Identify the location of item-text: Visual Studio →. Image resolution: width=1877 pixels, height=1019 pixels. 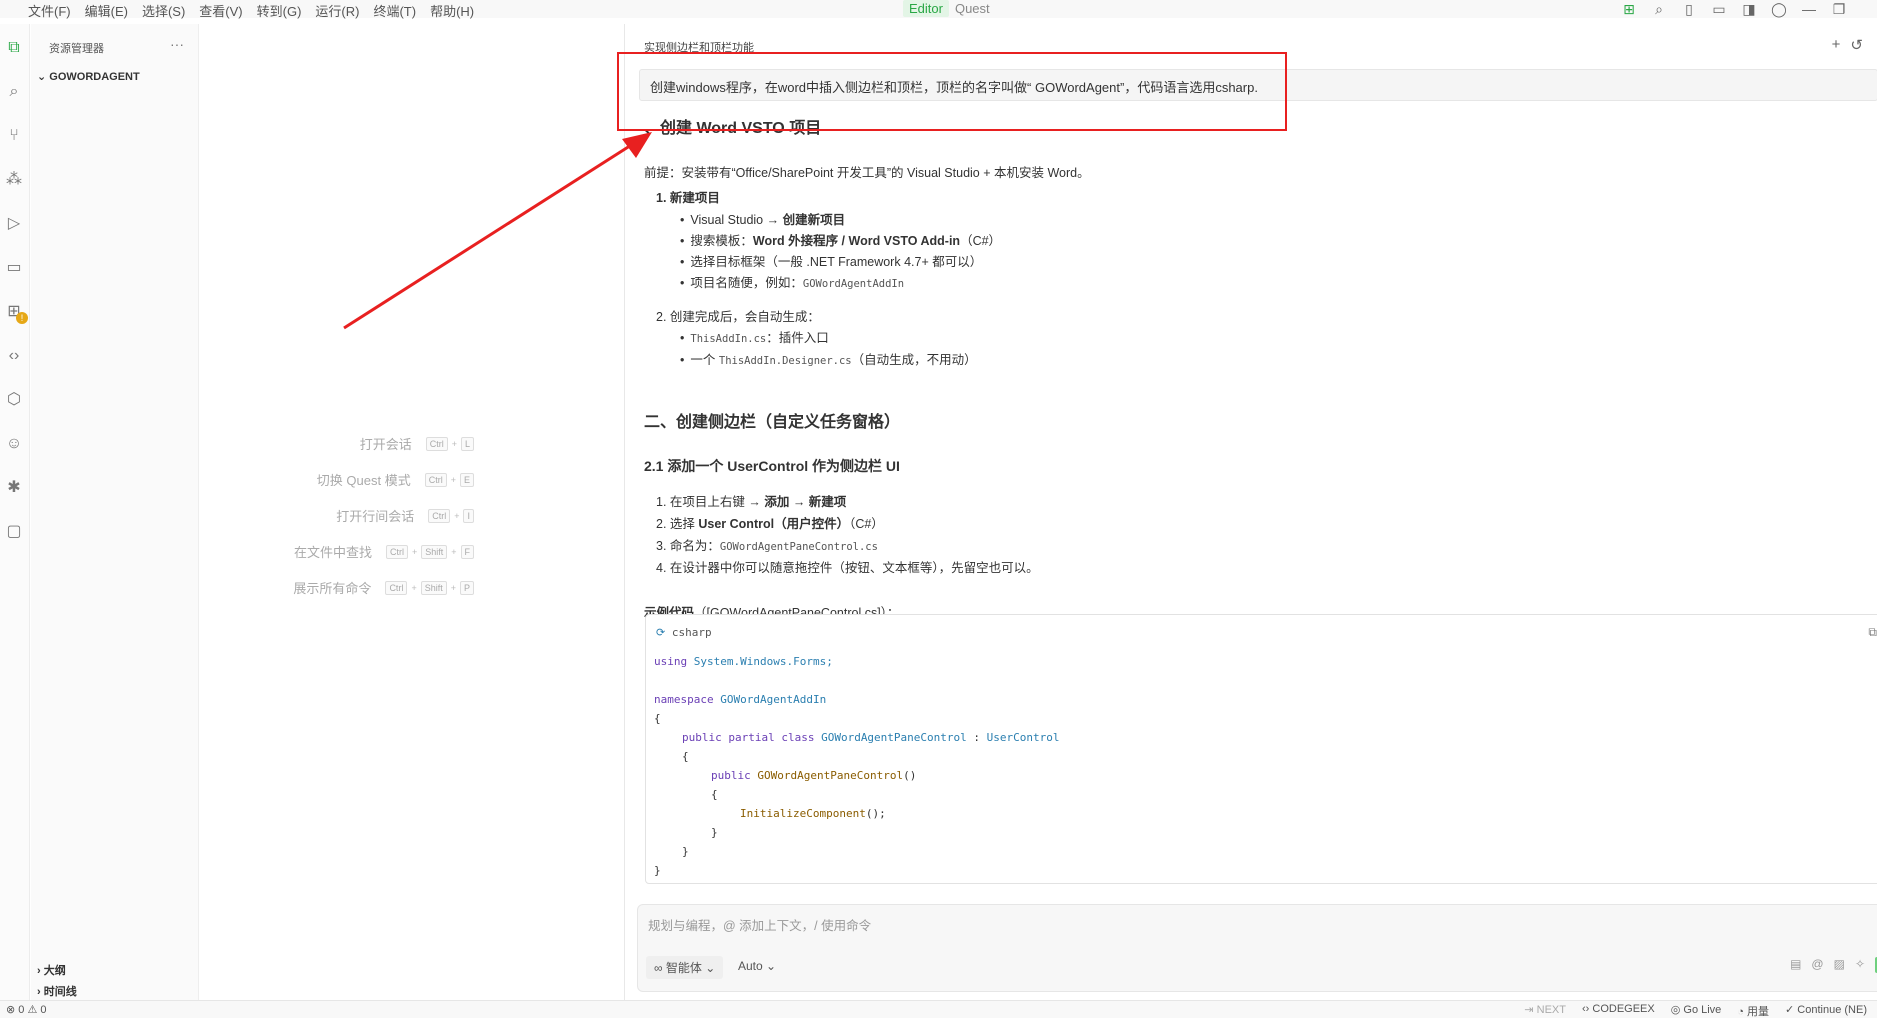
(736, 220).